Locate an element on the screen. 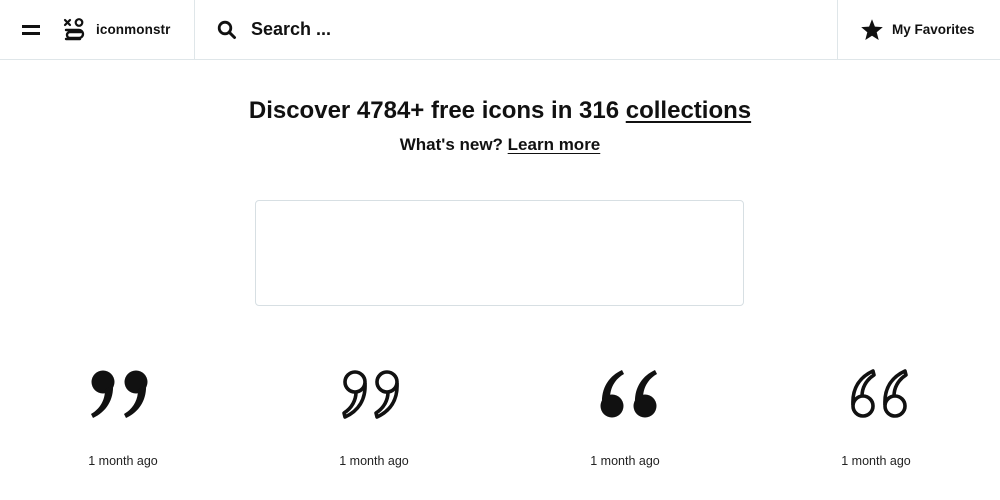 This screenshot has height=500, width=1000. brand-area: iconmonstr is located at coordinates (97, 29).